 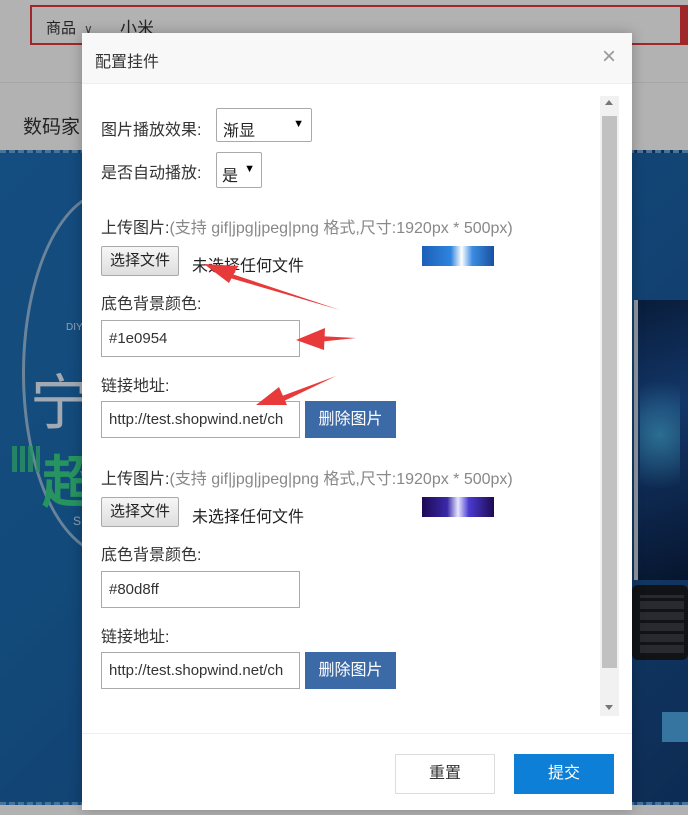 What do you see at coordinates (239, 131) in the screenshot?
I see `effect-select-value: 渐显` at bounding box center [239, 131].